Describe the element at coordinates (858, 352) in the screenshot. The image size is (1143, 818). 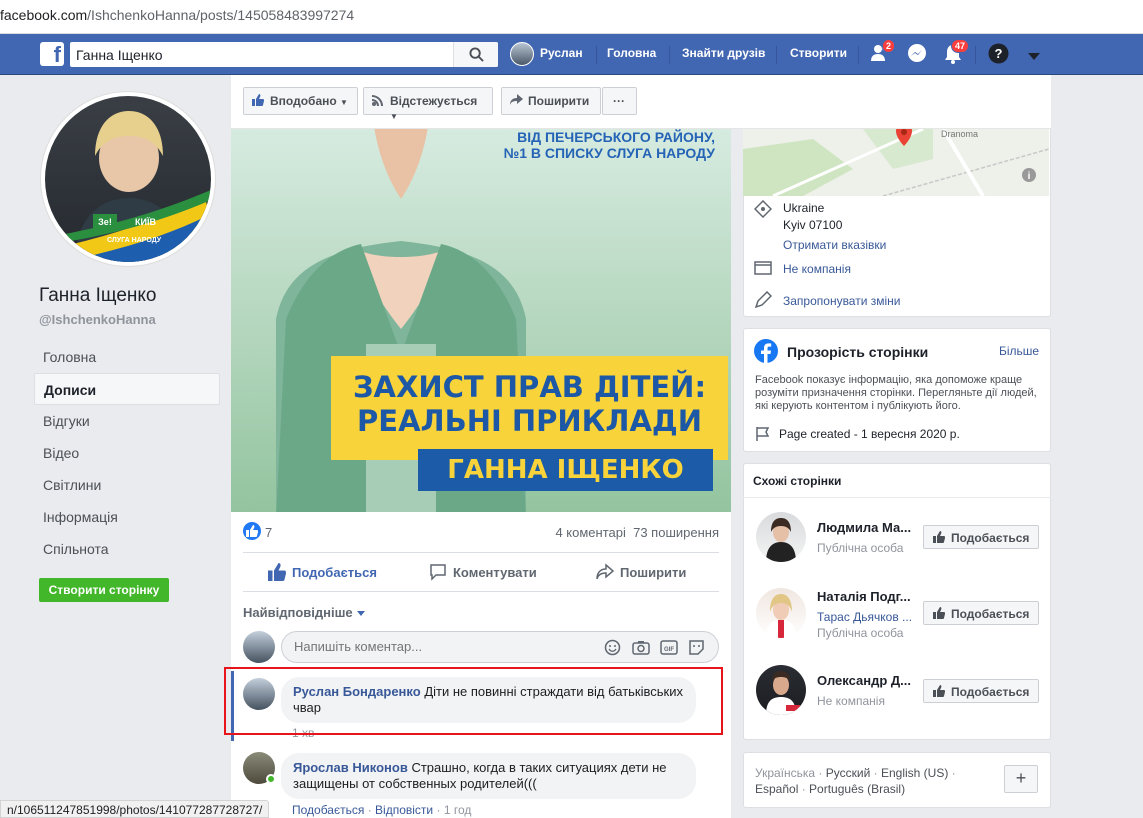
I see `transparency-title: Прозорість сторінки` at that location.